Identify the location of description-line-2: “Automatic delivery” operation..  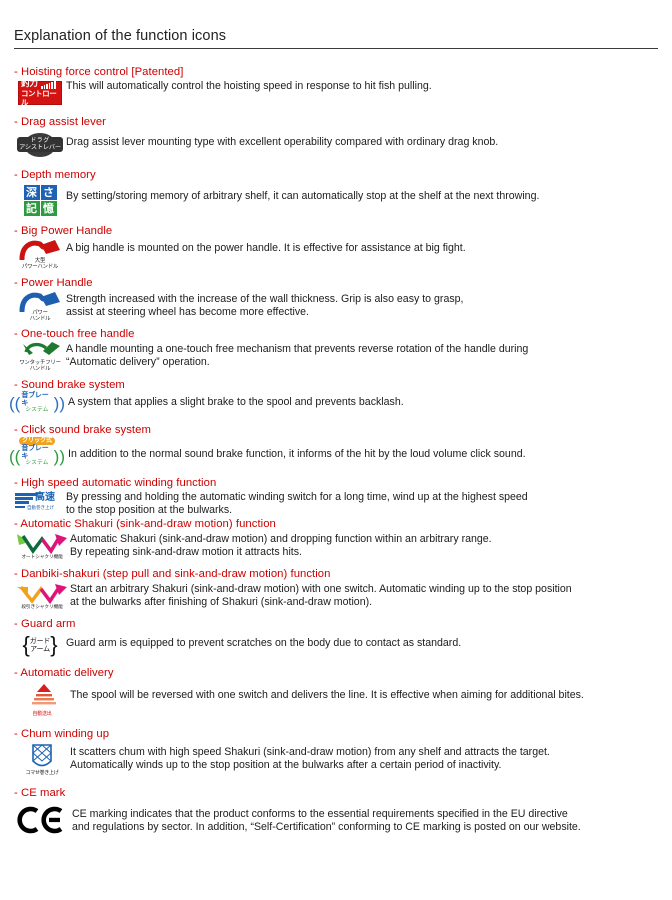
(138, 361).